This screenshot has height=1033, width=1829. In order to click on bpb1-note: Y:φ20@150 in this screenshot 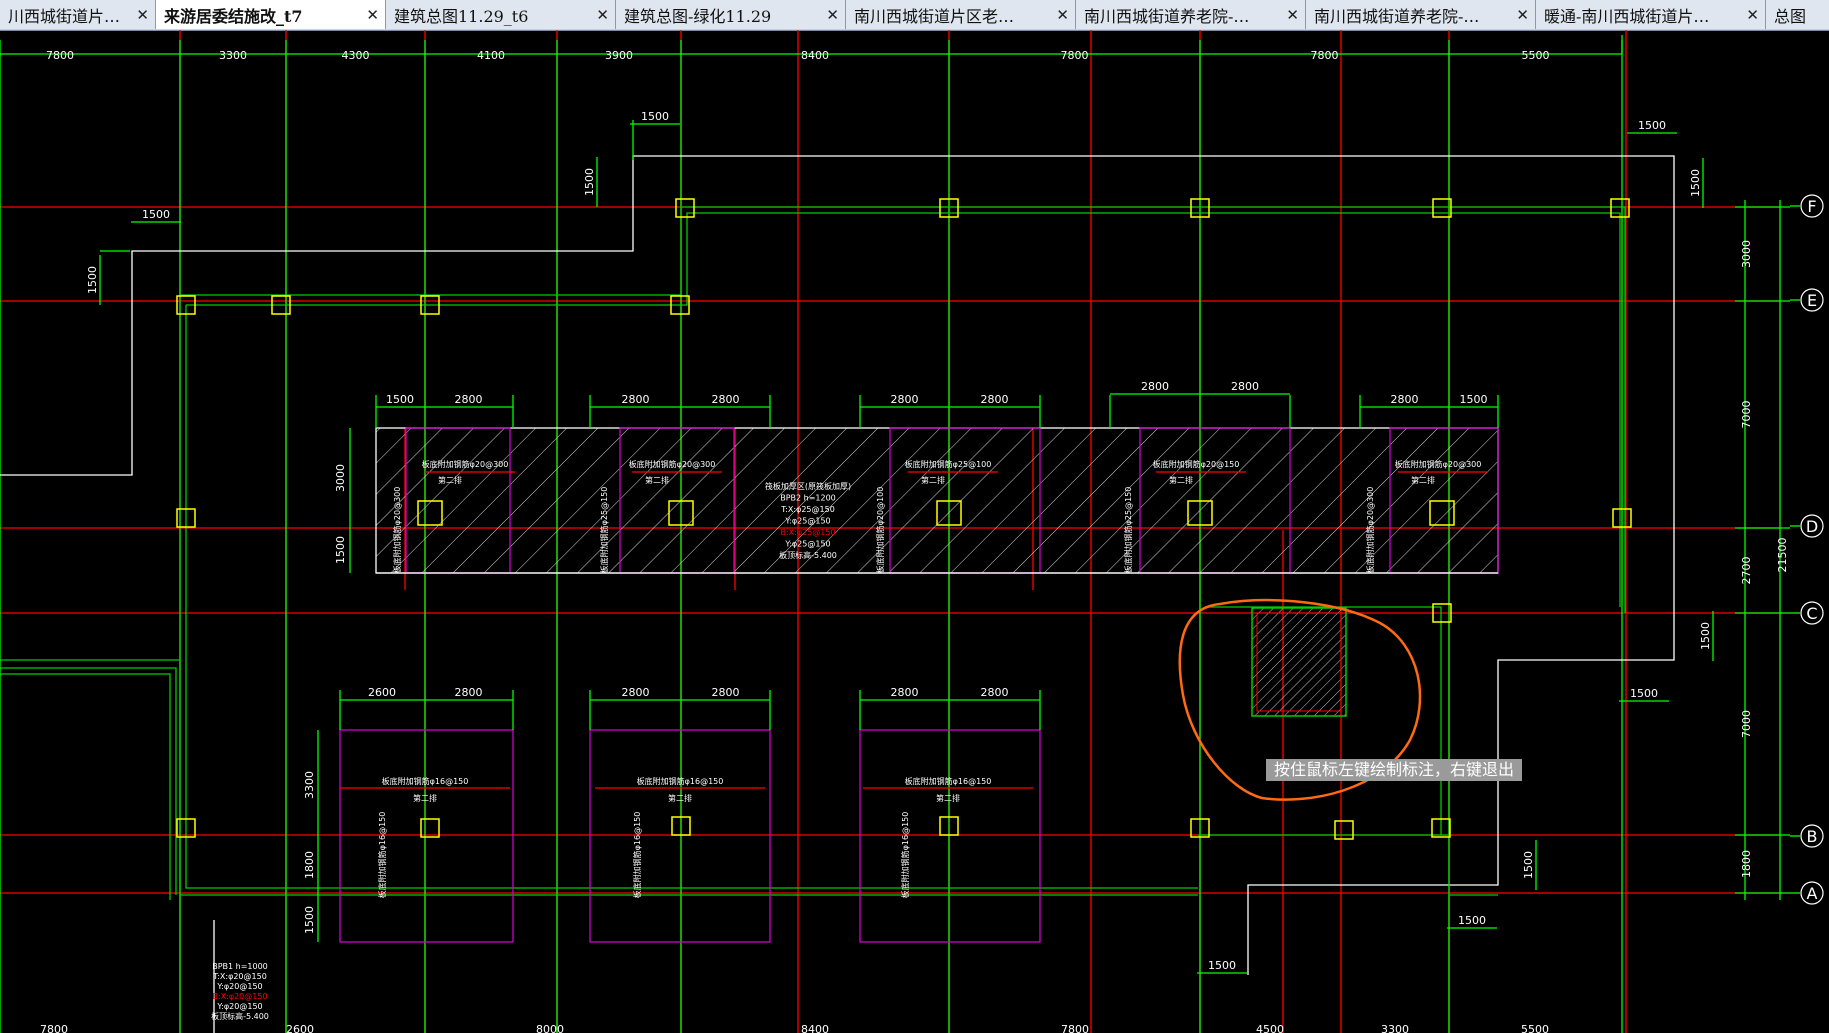, I will do `click(239, 1006)`.